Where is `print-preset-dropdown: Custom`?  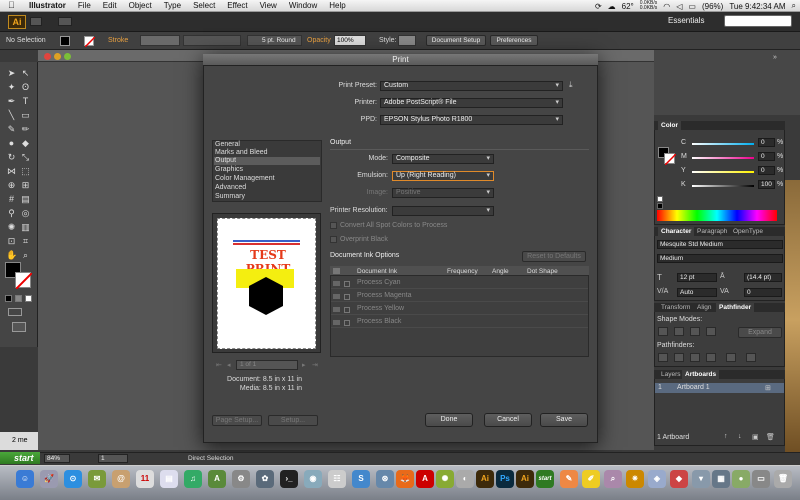 print-preset-dropdown: Custom is located at coordinates (471, 86).